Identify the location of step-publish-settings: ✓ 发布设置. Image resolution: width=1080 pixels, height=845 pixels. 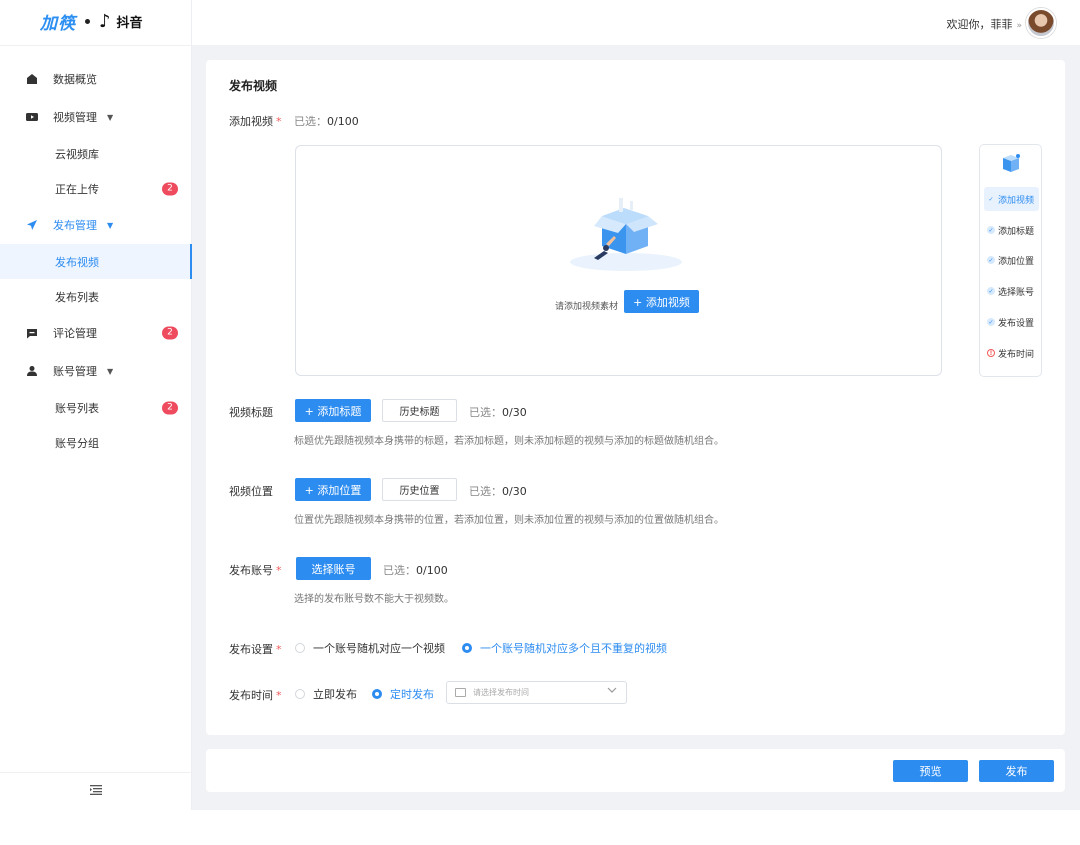
(1011, 322).